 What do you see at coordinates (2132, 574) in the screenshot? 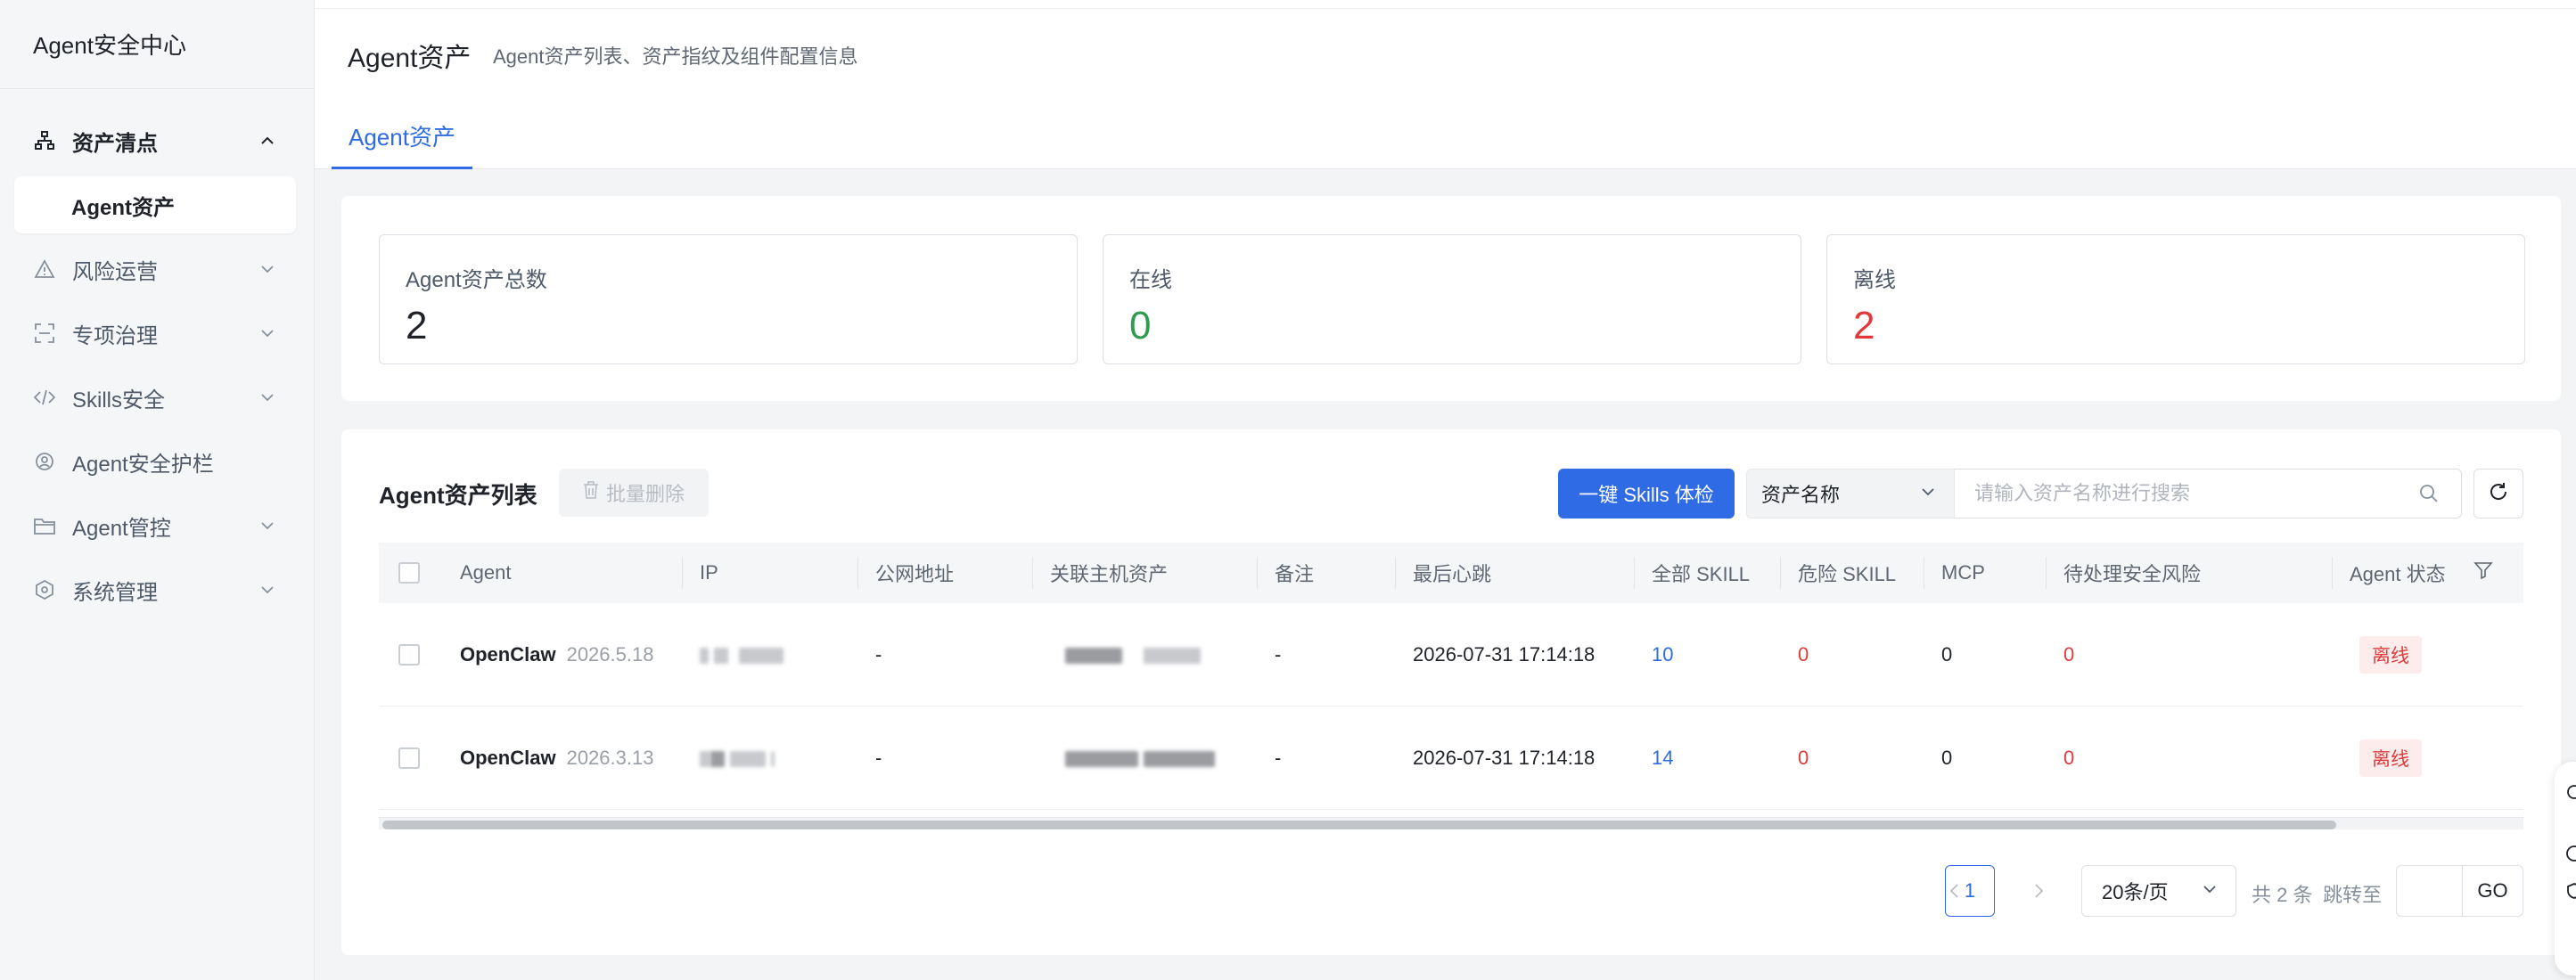
I see `col-pending-risk: 待处理安全风险` at bounding box center [2132, 574].